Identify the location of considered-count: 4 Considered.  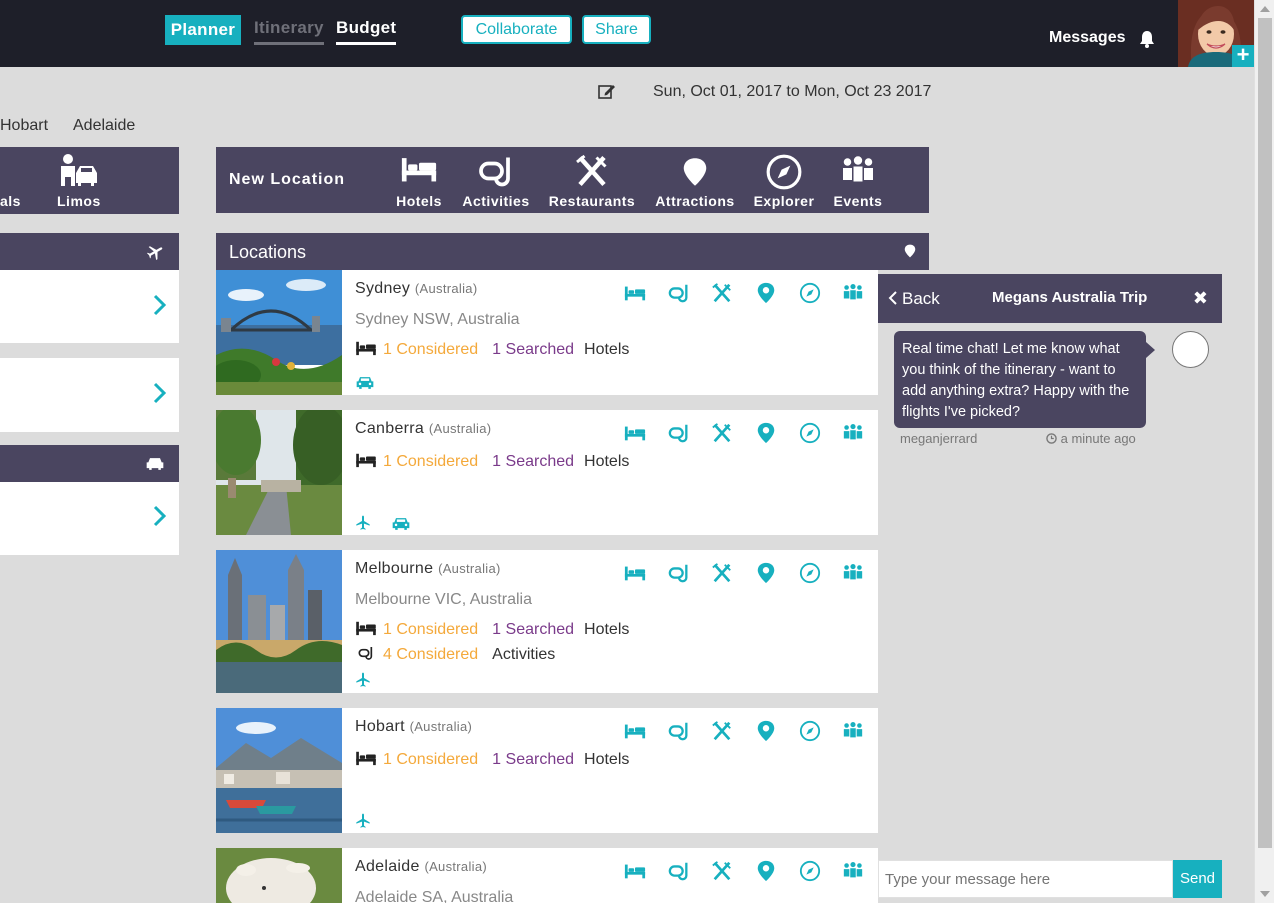
(430, 654).